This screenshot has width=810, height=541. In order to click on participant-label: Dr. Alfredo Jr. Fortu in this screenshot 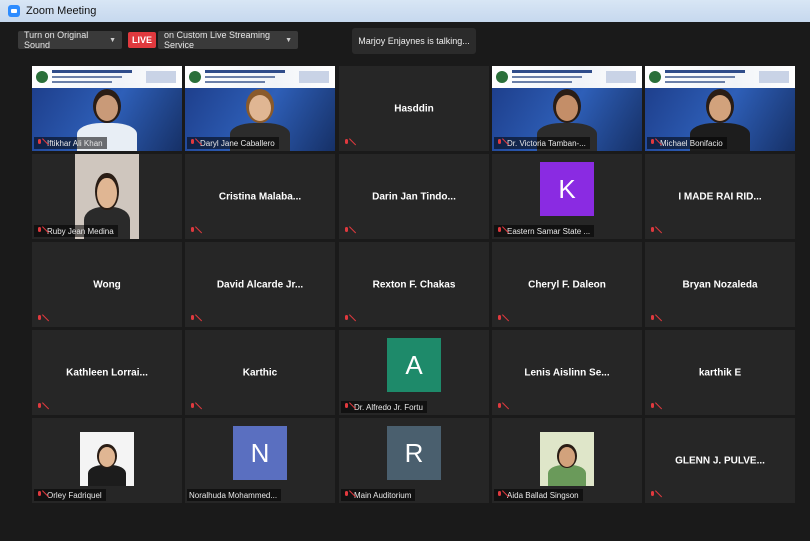, I will do `click(384, 407)`.